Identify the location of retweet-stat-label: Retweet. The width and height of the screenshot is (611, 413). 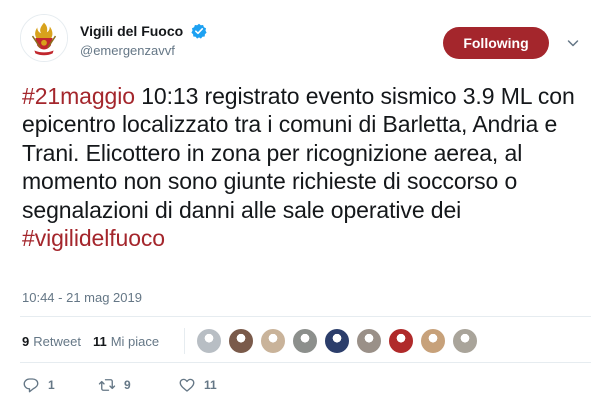
(57, 341).